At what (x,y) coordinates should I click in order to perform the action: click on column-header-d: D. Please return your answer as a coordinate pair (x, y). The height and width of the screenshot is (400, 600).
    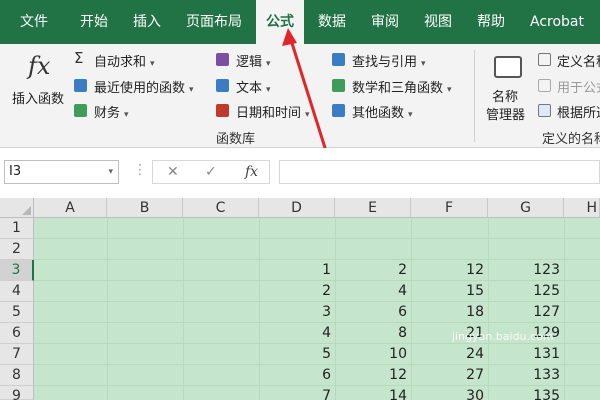
    Looking at the image, I should click on (297, 208).